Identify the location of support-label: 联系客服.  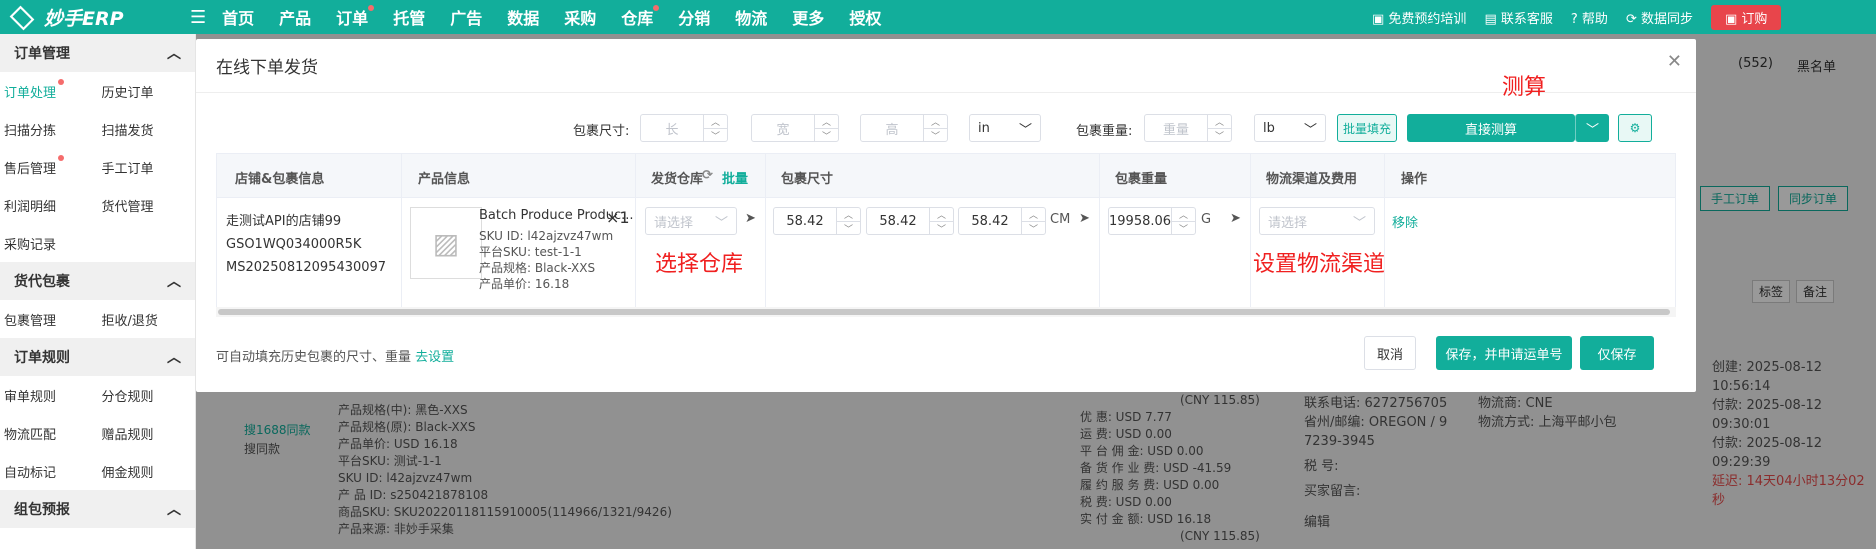
(1526, 19).